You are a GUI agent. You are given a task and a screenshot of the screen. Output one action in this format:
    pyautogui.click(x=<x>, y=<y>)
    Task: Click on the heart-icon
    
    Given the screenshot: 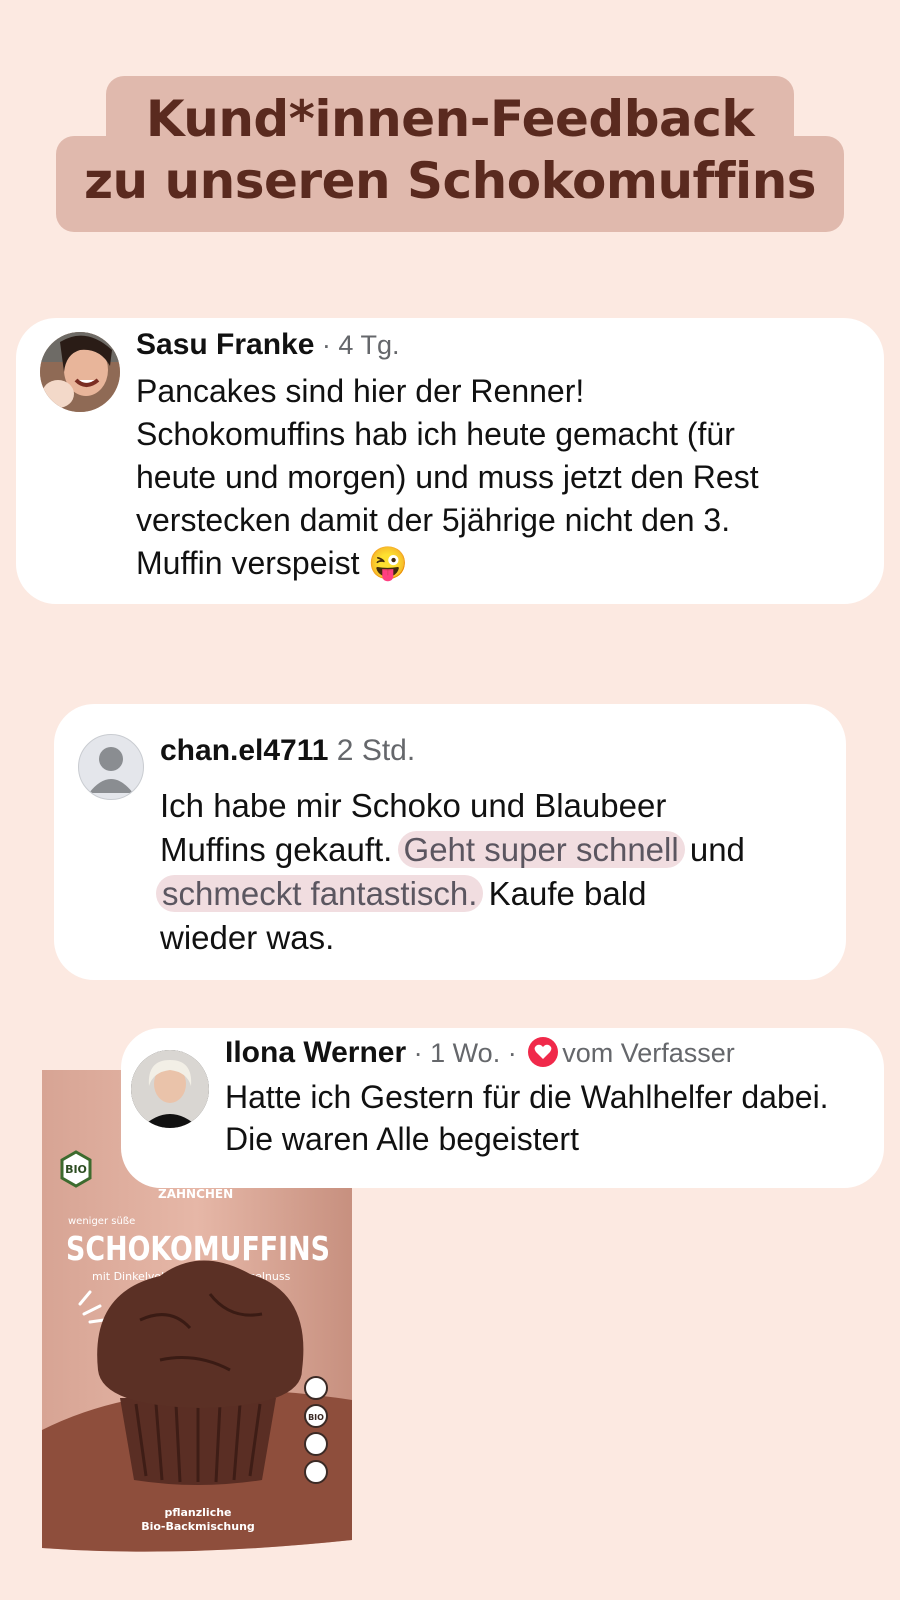 What is the action you would take?
    pyautogui.click(x=543, y=1052)
    